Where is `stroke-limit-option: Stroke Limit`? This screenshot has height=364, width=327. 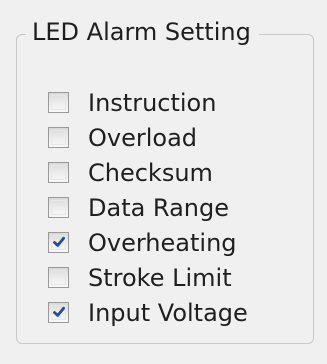 stroke-limit-option: Stroke Limit is located at coordinates (173, 277).